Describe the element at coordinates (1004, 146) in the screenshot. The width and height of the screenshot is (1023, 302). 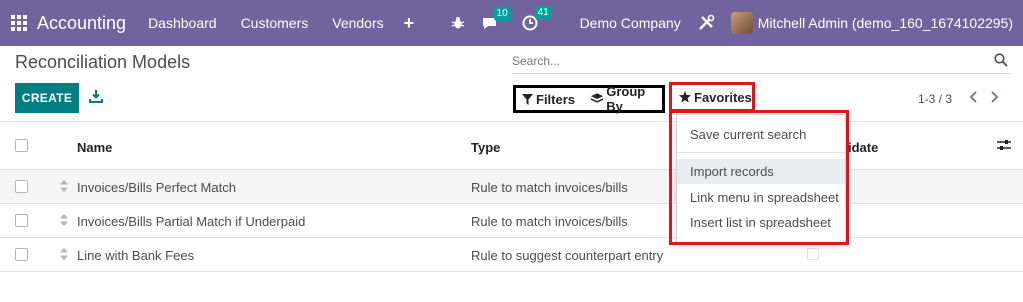
I see `optional-columns-icon` at that location.